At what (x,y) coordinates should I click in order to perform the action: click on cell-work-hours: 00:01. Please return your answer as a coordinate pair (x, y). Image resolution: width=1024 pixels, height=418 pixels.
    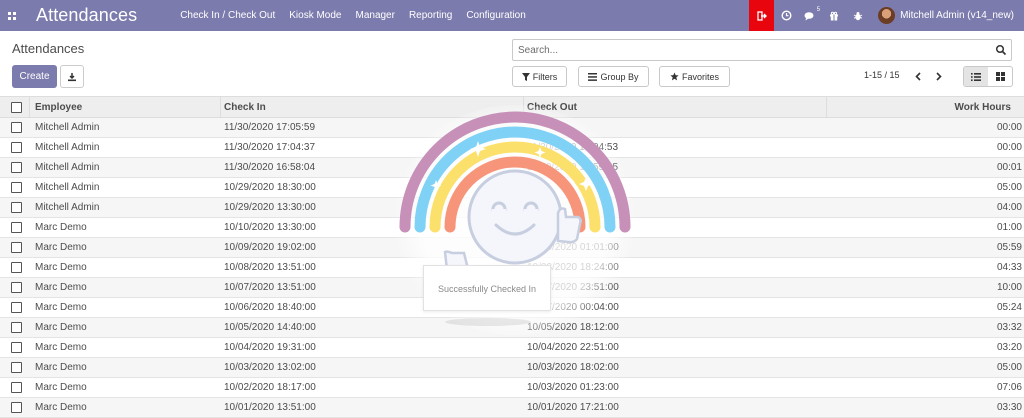
    Looking at the image, I should click on (1009, 167).